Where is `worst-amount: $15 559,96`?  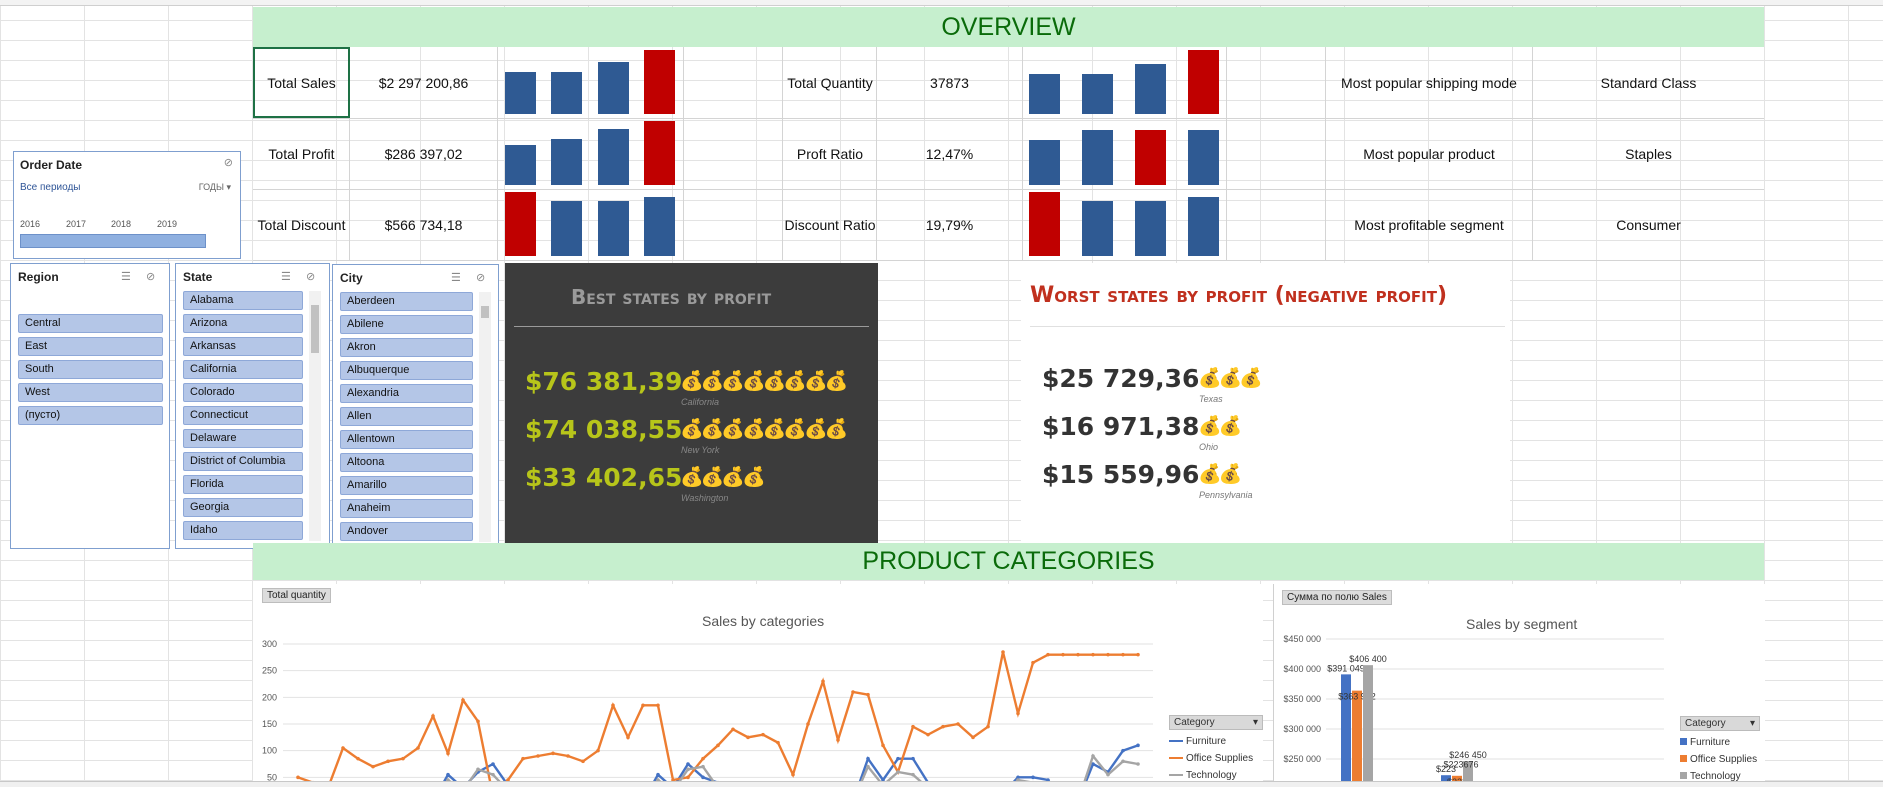 worst-amount: $15 559,96 is located at coordinates (1121, 474).